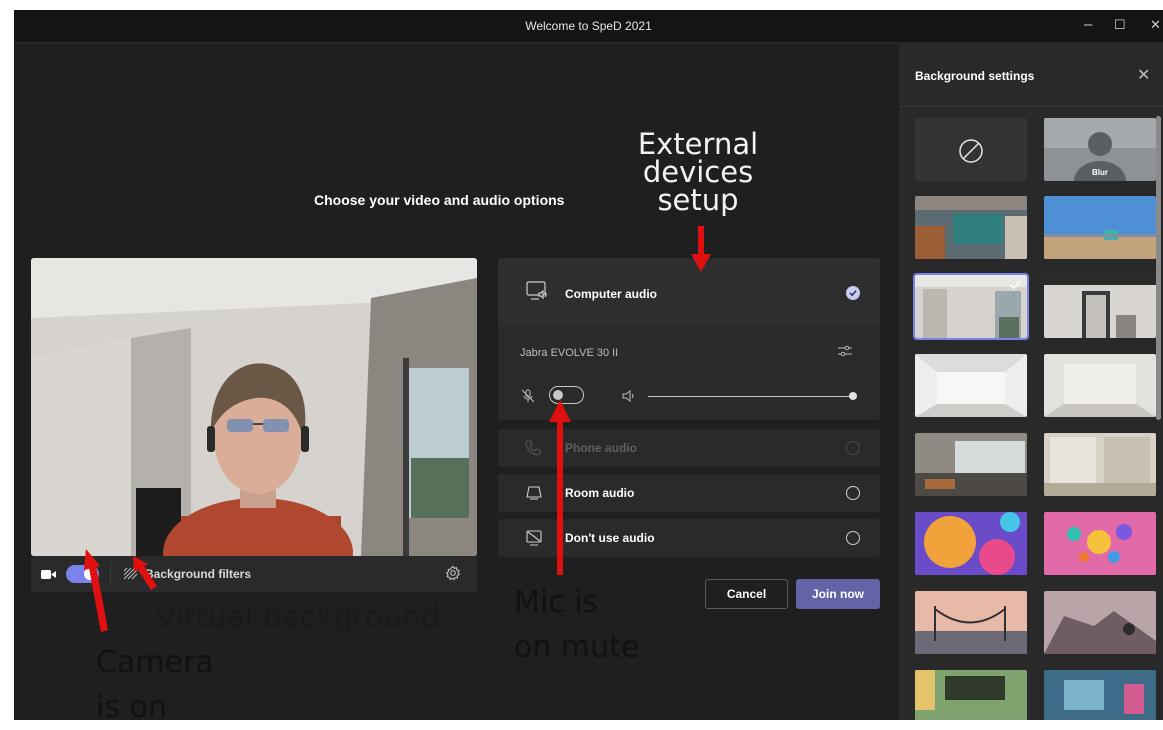  I want to click on maximize-button: ☐, so click(1120, 25).